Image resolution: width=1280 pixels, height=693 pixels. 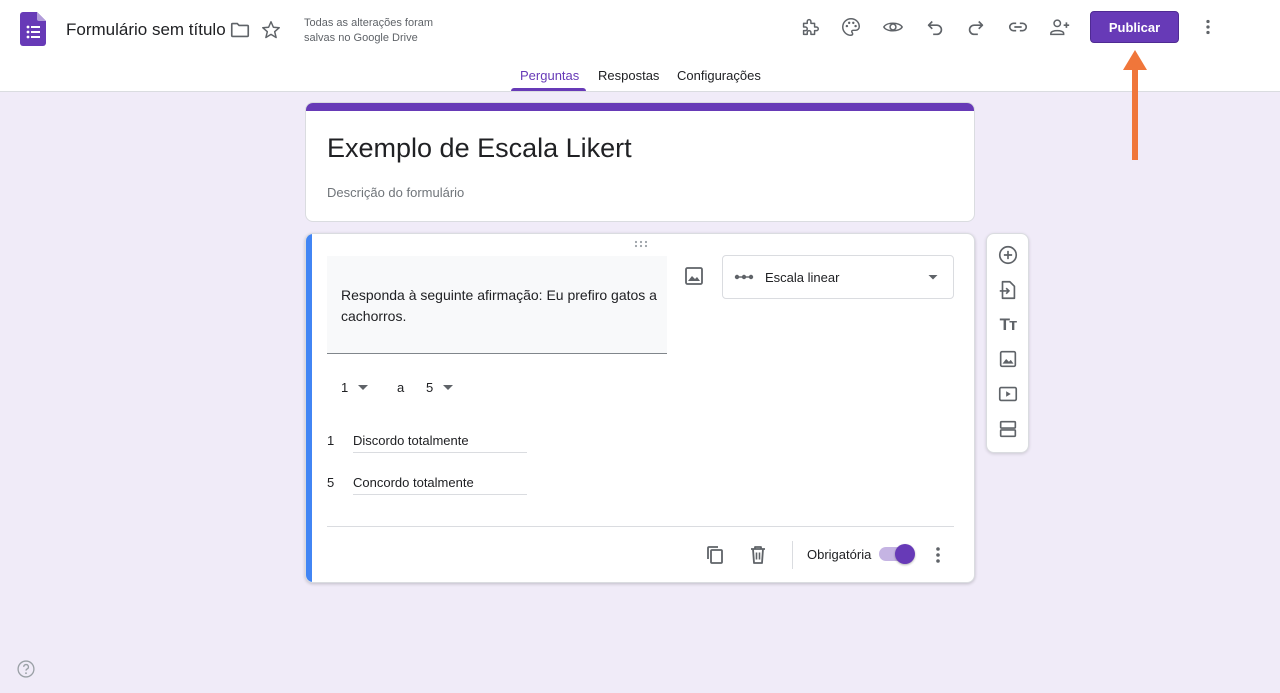 I want to click on tab-questions: Perguntas, so click(x=549, y=75).